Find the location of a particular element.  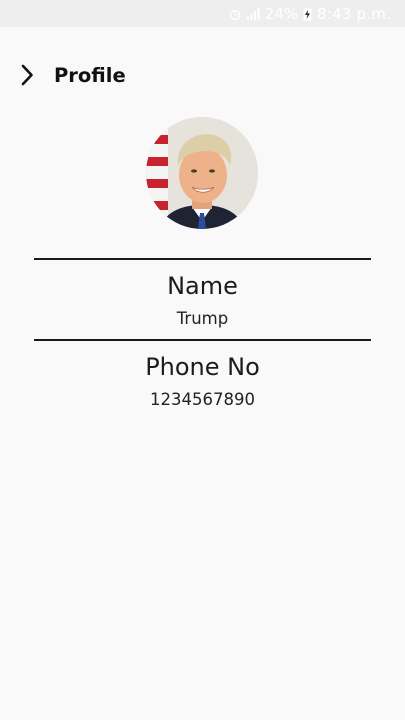

divider-middle is located at coordinates (202, 340).